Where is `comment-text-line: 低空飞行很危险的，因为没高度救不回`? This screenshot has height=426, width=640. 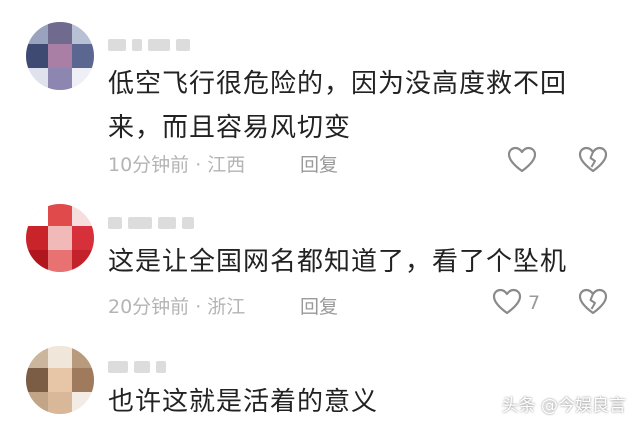 comment-text-line: 低空飞行很危险的，因为没高度救不回 is located at coordinates (338, 84).